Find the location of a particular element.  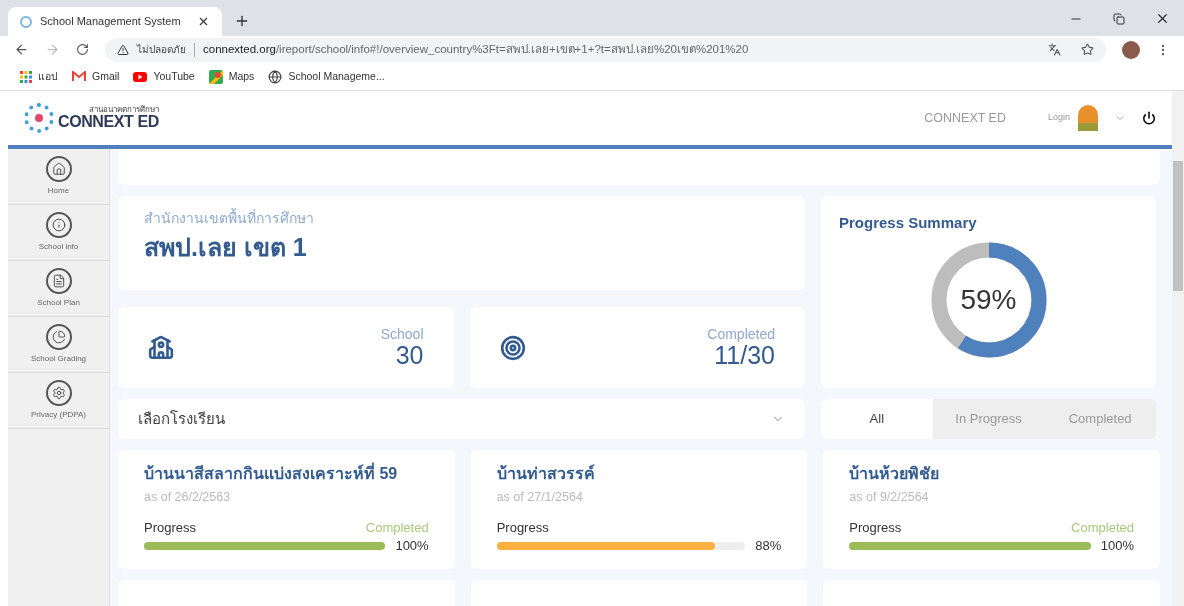

school-card: บ้านห้วยพิชัย as of 9/2/2564 Progress Completed 100% is located at coordinates (991, 509).